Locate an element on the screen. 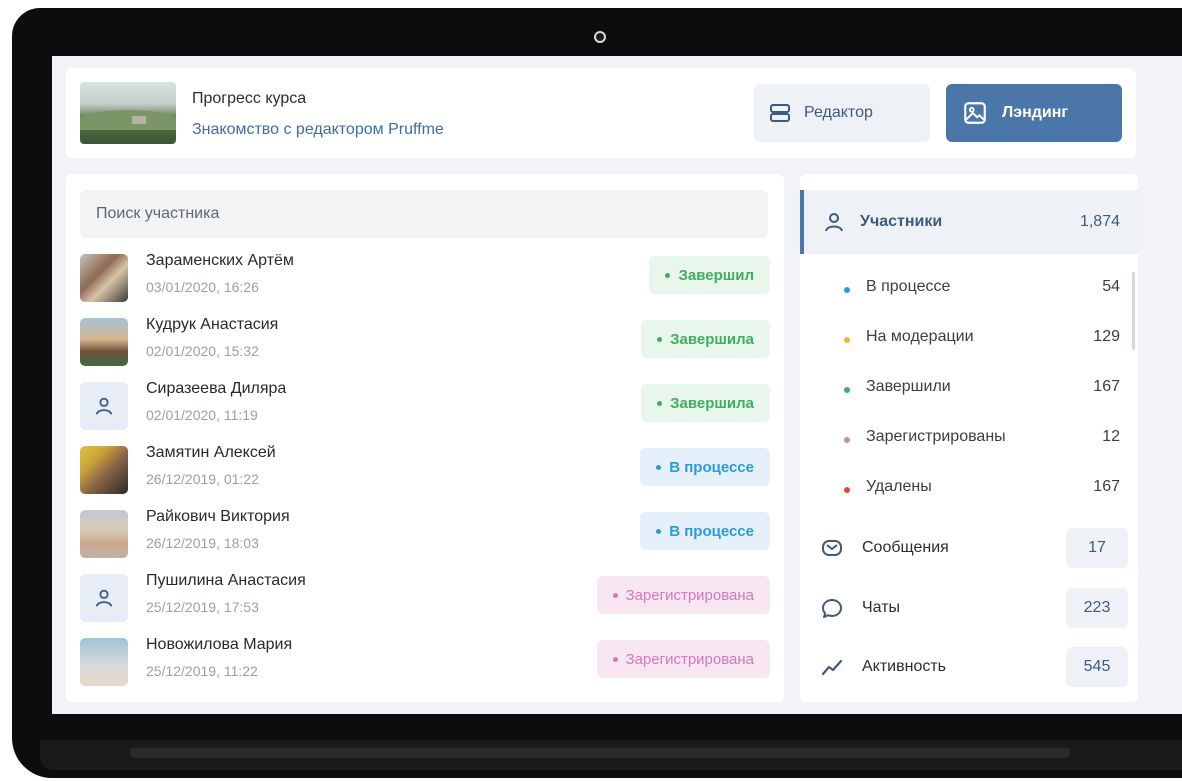  stat-moderation: На модерации 129 is located at coordinates (969, 337).